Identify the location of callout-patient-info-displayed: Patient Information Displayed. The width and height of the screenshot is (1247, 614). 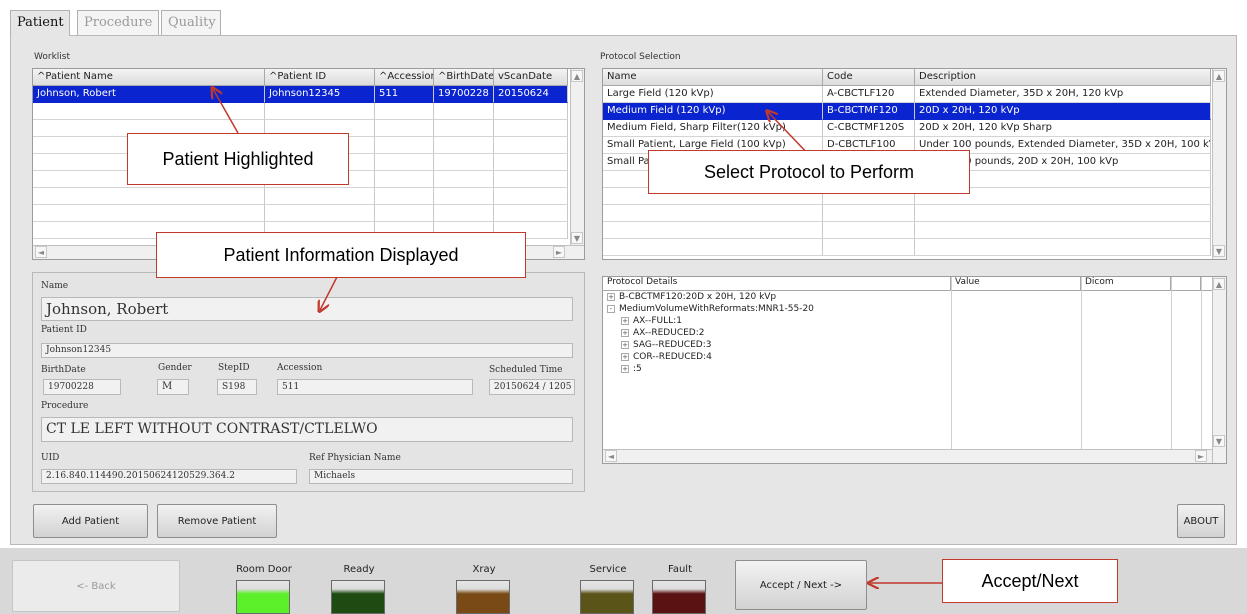
(341, 255).